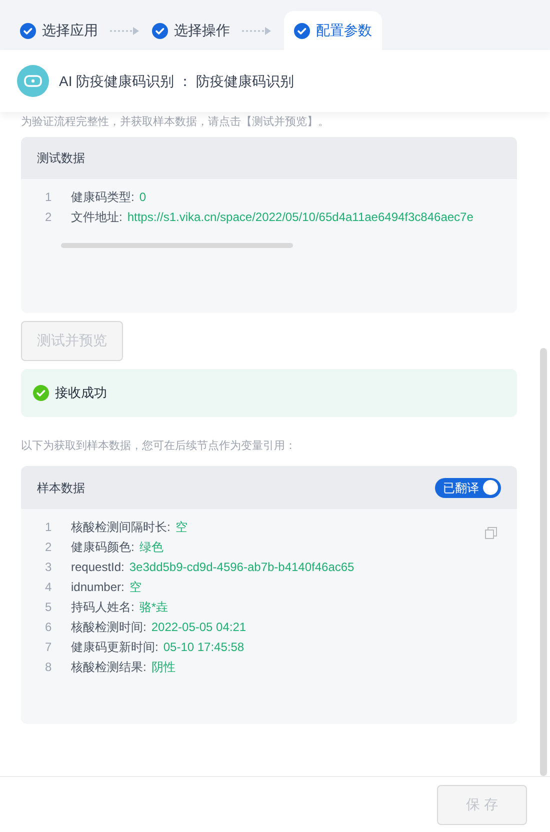  Describe the element at coordinates (176, 81) in the screenshot. I see `app-title: AI 防疫健康码识别 ： 防疫健康码识别` at that location.